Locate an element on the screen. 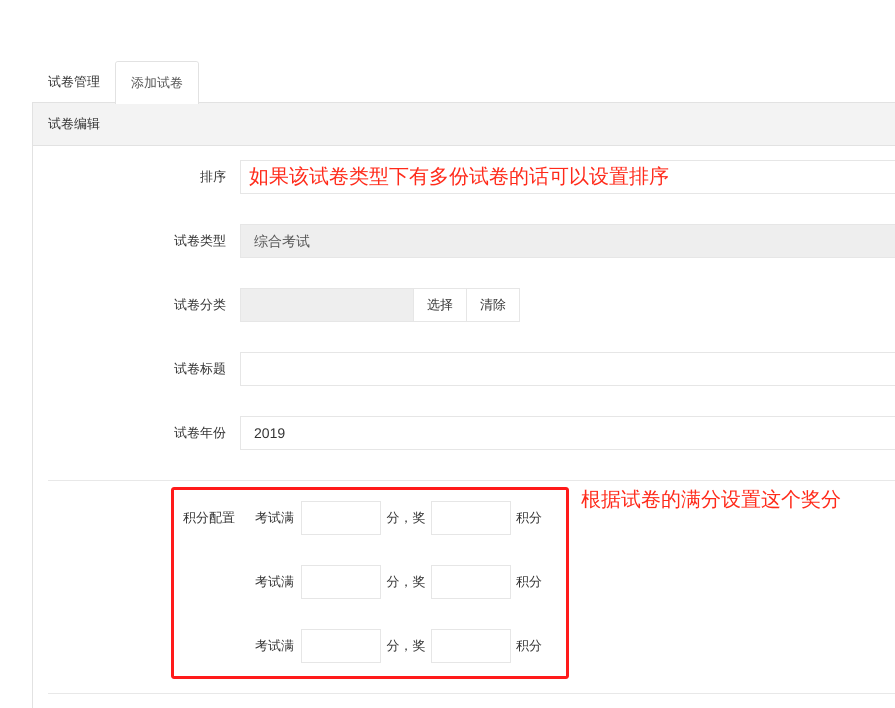 The image size is (895, 708). annotation-text: 如果该试卷类型下有多份试卷的话可以设置排序 is located at coordinates (459, 177).